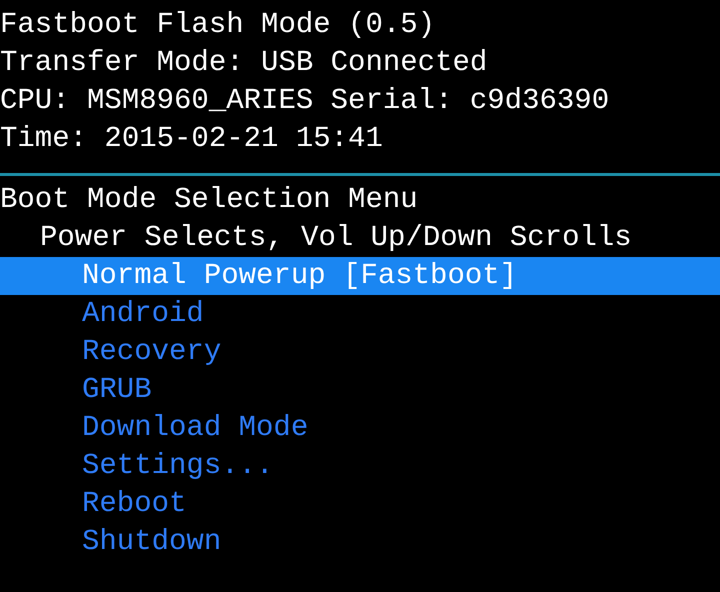  Describe the element at coordinates (336, 238) in the screenshot. I see `menu-hint: Power Selects, Vol Up/Down Scrolls` at that location.